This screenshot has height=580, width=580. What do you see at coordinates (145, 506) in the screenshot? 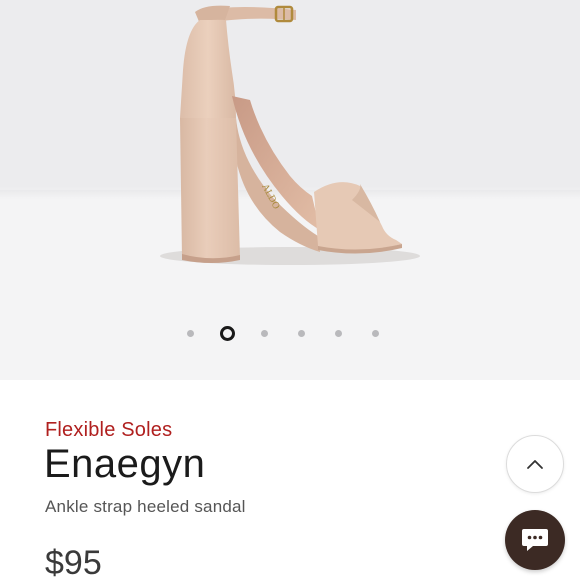
I see `product-description: Ankle strap heeled sandal` at bounding box center [145, 506].